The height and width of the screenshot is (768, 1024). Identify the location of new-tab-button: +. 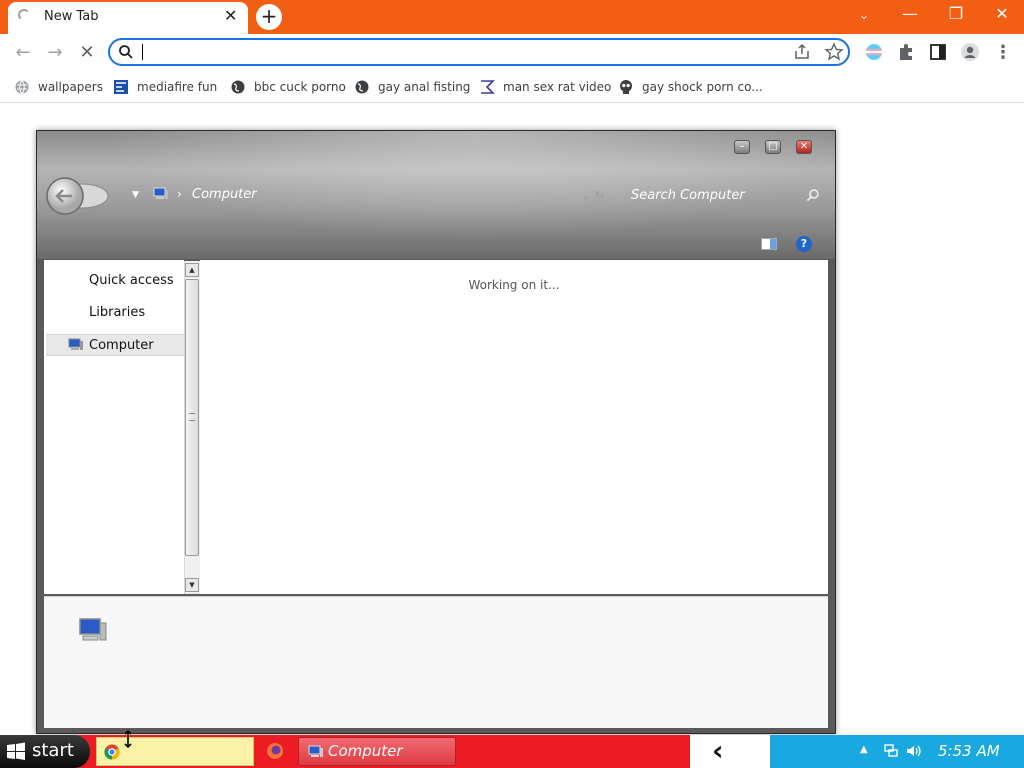
(269, 17).